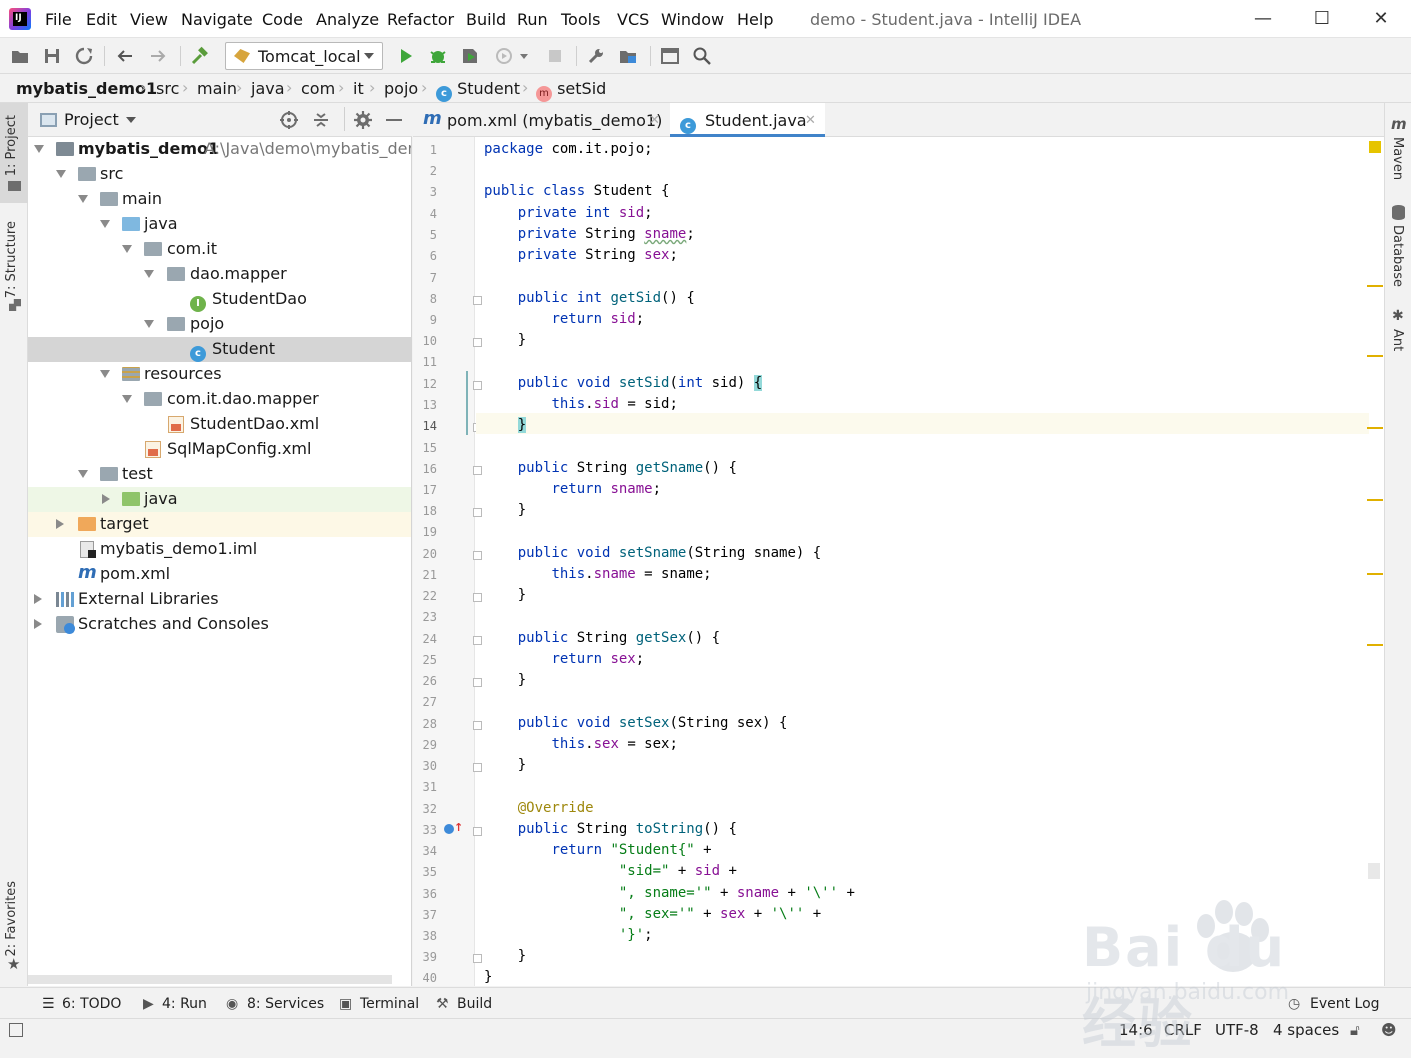 The width and height of the screenshot is (1411, 1058). Describe the element at coordinates (532, 19) in the screenshot. I see `menu-run: Run` at that location.